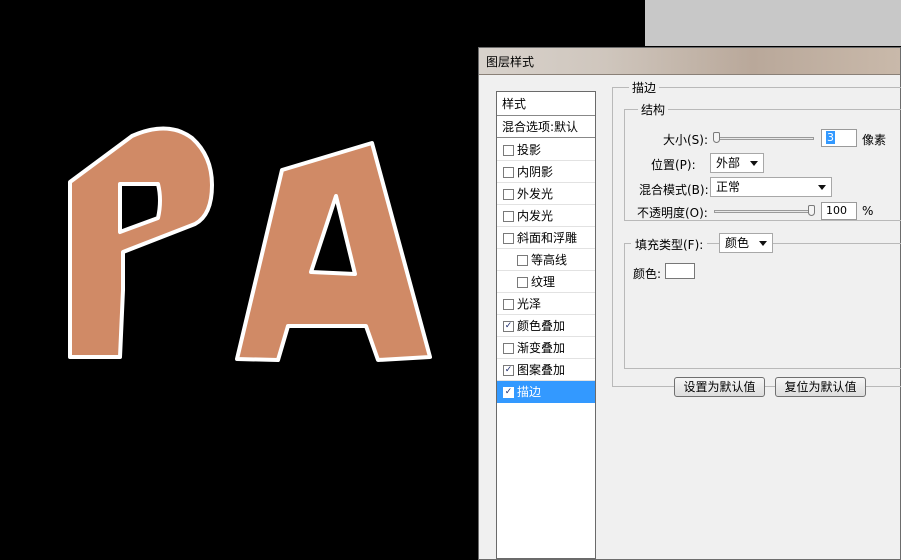  Describe the element at coordinates (508, 150) in the screenshot. I see `drop-shadow-checkbox` at that location.